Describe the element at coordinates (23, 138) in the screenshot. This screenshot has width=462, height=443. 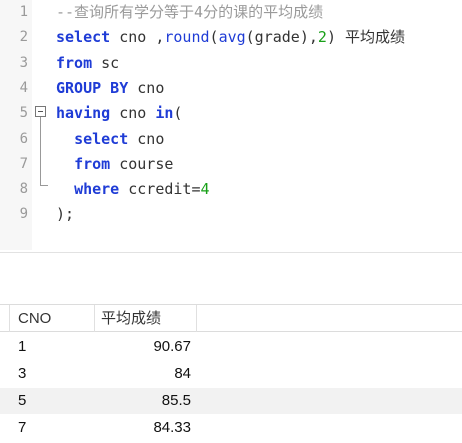
I see `line-number: 6` at that location.